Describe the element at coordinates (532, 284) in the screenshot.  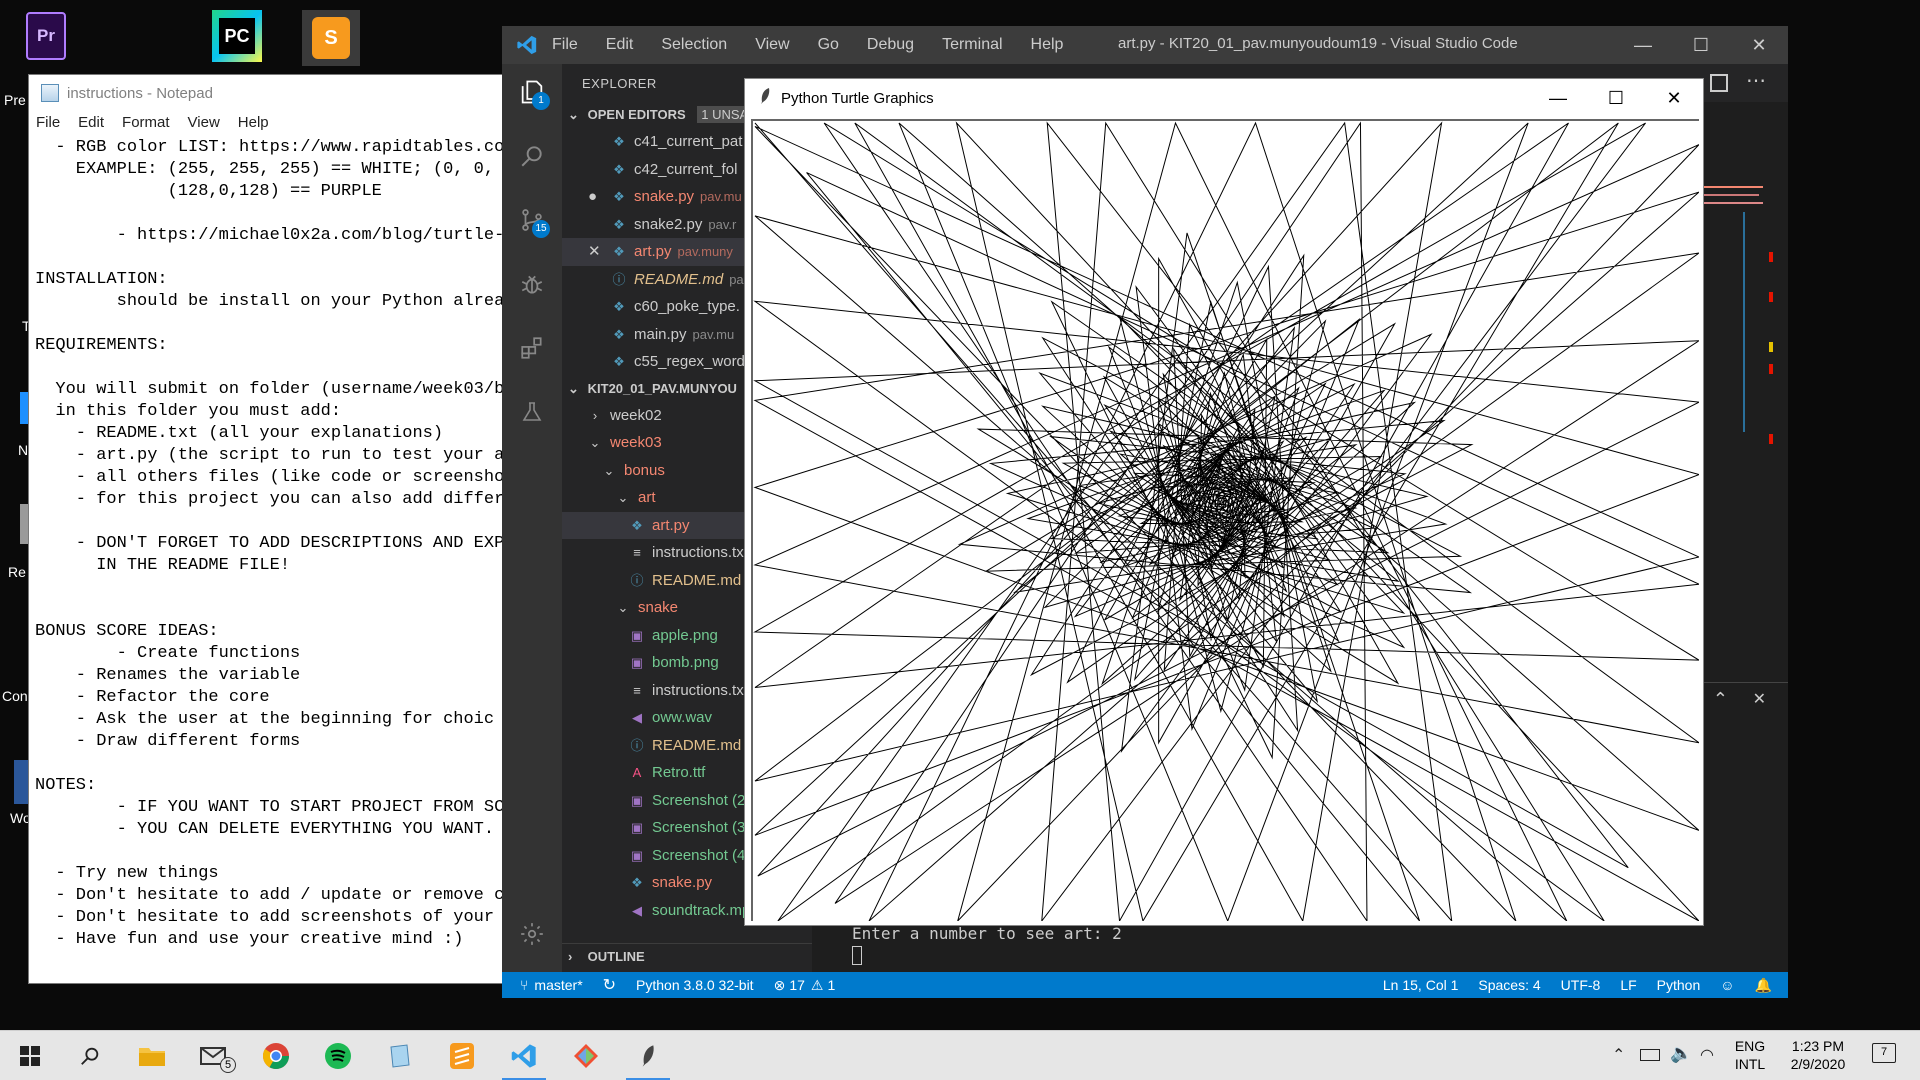
I see `debug-icon` at that location.